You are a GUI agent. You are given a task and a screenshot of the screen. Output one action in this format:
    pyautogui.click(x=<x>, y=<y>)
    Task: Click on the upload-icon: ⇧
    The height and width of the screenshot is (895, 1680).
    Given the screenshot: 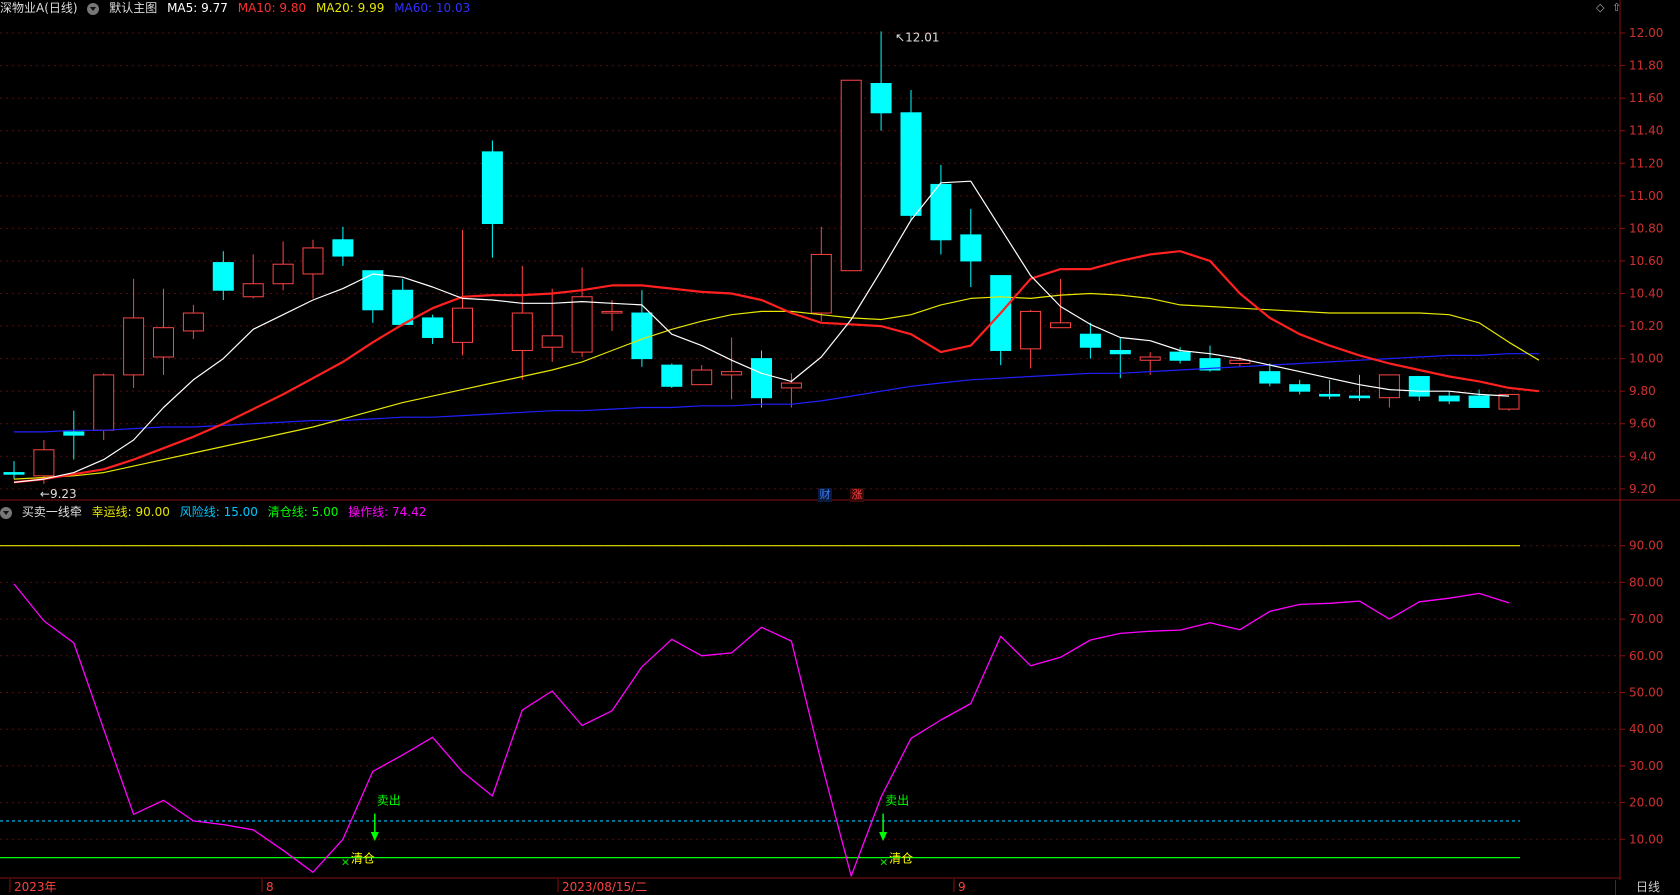 What is the action you would take?
    pyautogui.click(x=1616, y=7)
    